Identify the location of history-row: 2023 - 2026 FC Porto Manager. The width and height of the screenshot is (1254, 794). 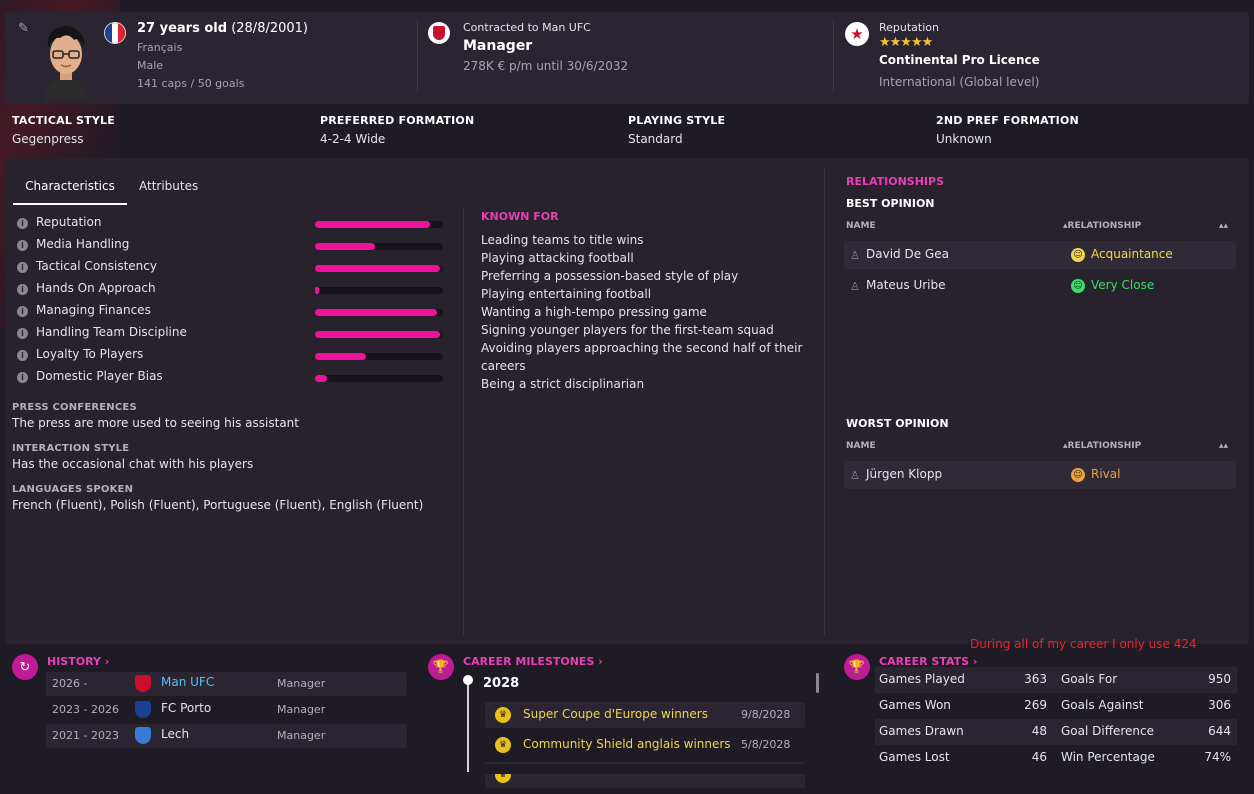
(226, 710).